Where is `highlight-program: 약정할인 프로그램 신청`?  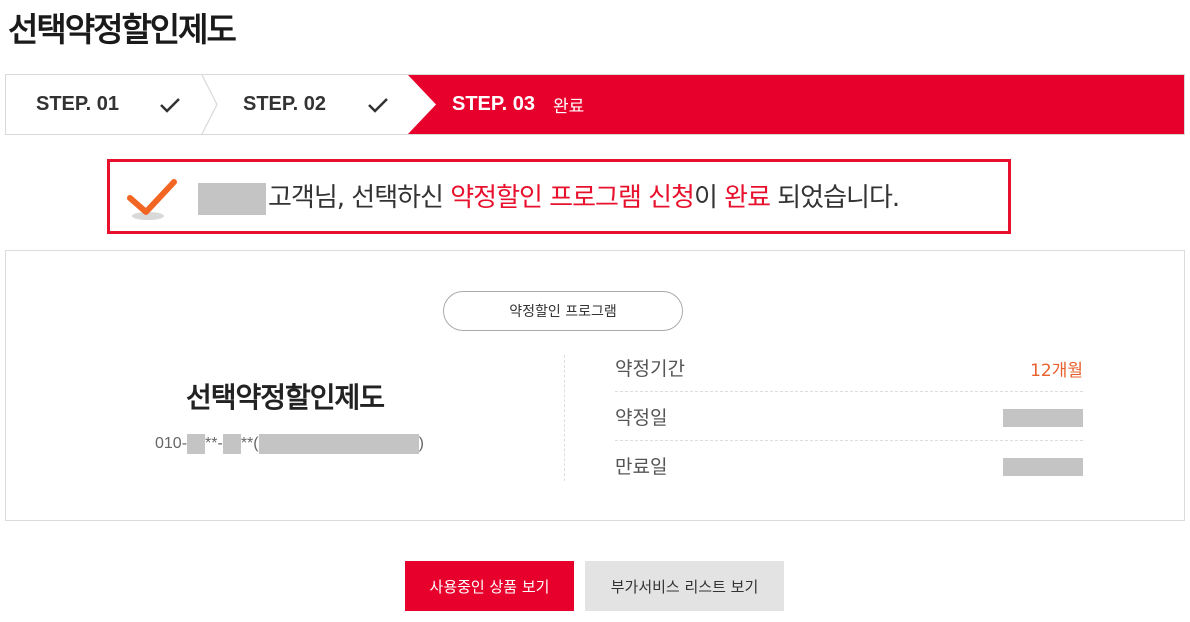
highlight-program: 약정할인 프로그램 신청 is located at coordinates (572, 198).